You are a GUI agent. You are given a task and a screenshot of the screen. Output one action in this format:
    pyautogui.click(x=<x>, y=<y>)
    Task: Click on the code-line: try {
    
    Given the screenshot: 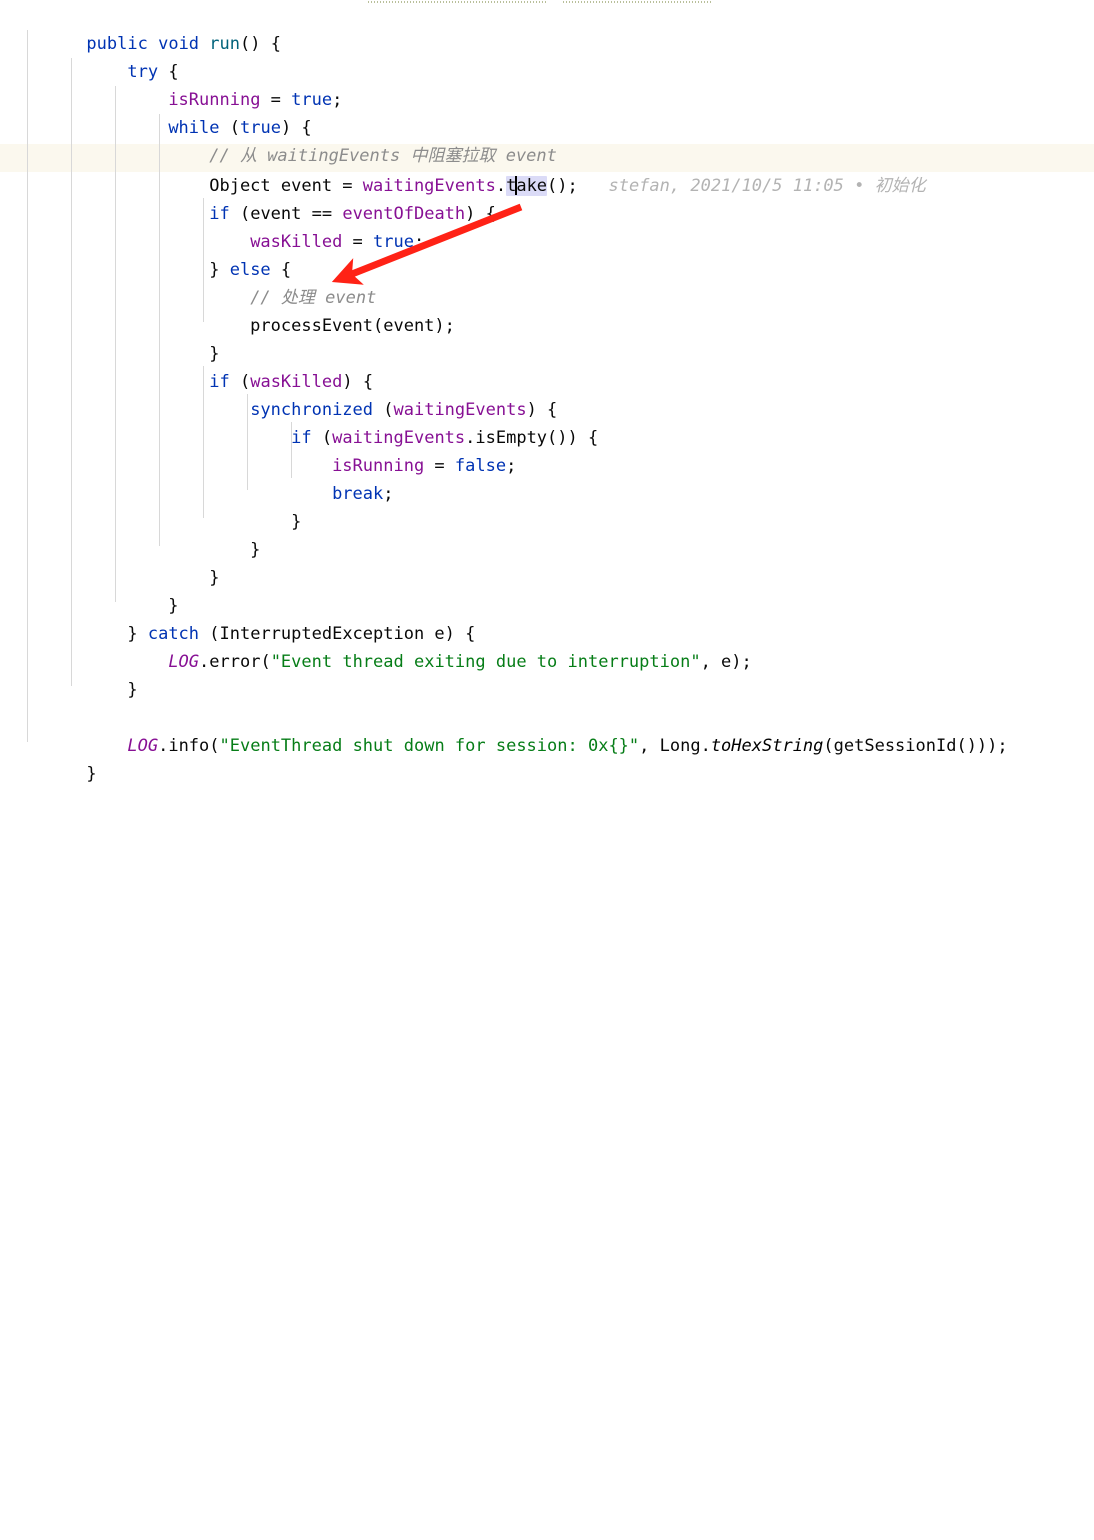 What is the action you would take?
    pyautogui.click(x=89, y=56)
    